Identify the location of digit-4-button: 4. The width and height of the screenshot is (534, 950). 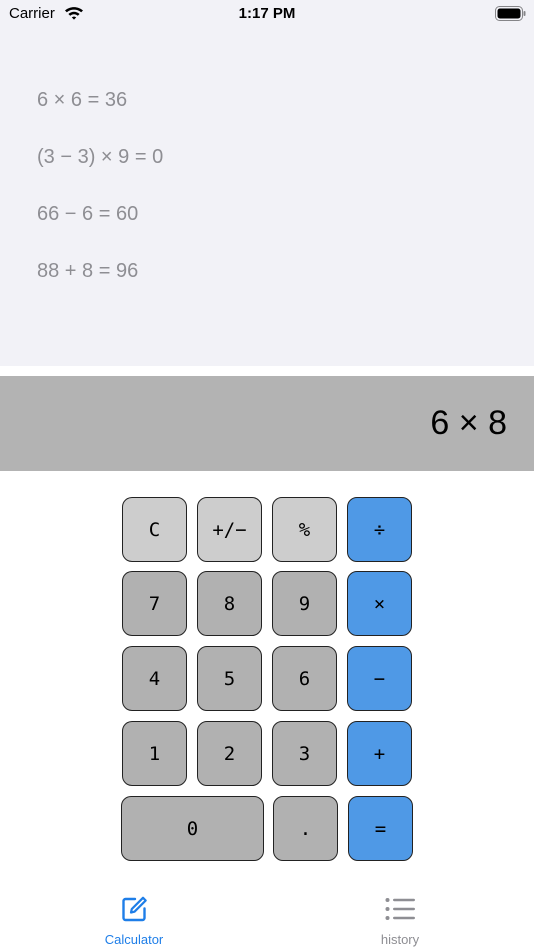
(154, 678).